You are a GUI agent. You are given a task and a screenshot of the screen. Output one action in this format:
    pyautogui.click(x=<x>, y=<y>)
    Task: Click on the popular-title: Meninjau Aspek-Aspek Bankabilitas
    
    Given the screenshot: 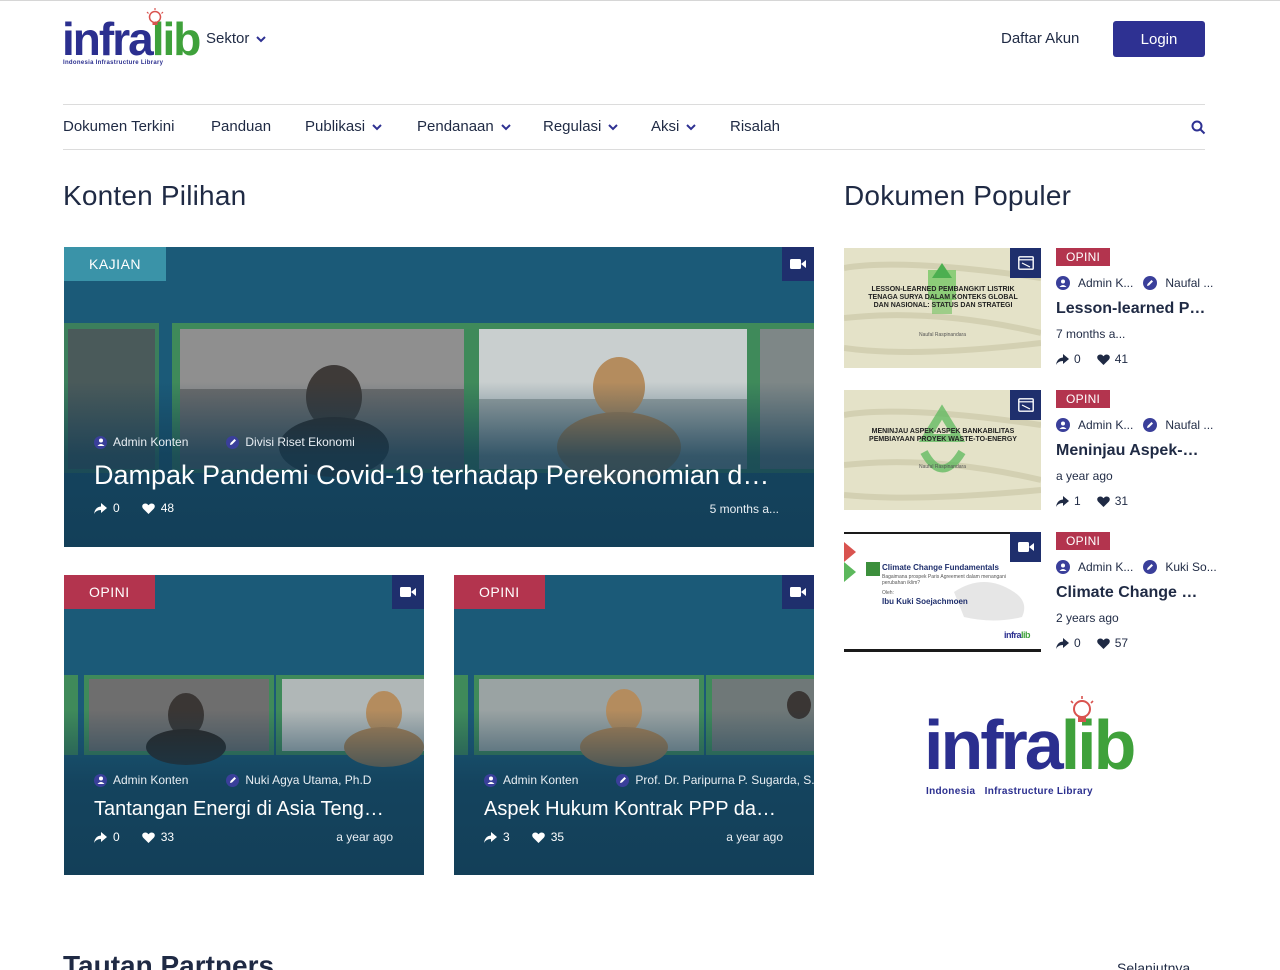 What is the action you would take?
    pyautogui.click(x=1131, y=451)
    